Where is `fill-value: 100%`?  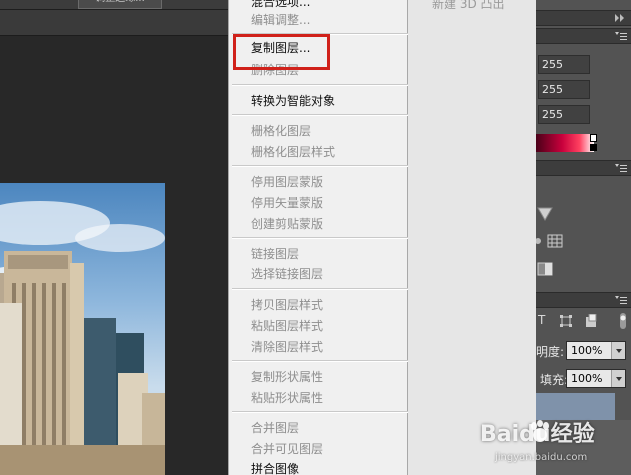 fill-value: 100% is located at coordinates (587, 378).